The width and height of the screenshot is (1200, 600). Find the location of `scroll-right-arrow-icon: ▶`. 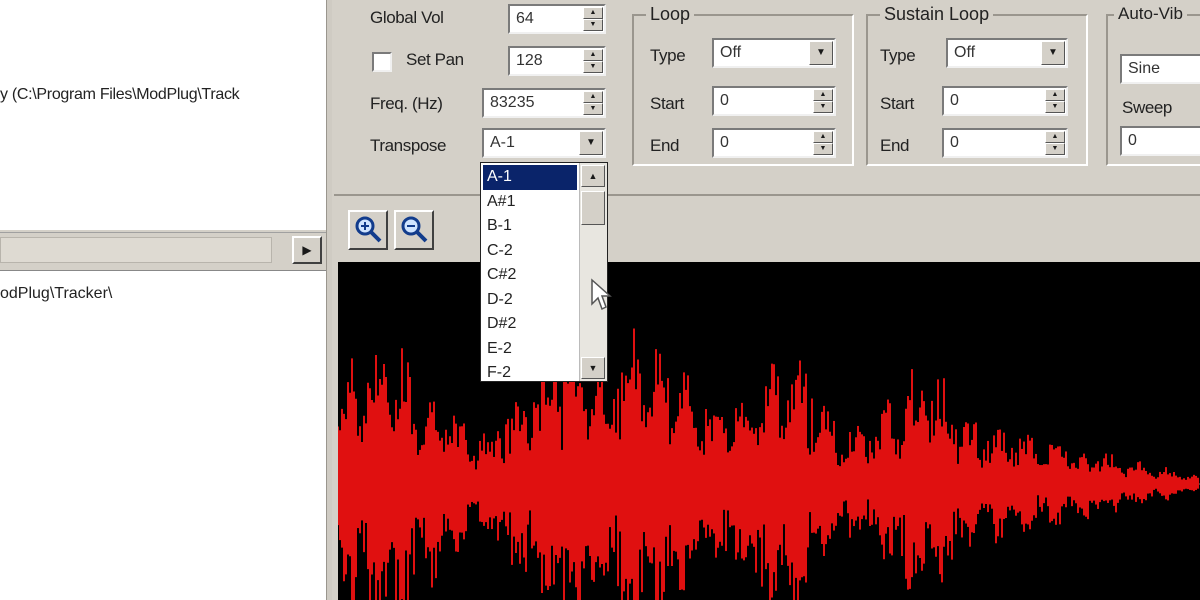

scroll-right-arrow-icon: ▶ is located at coordinates (307, 250).